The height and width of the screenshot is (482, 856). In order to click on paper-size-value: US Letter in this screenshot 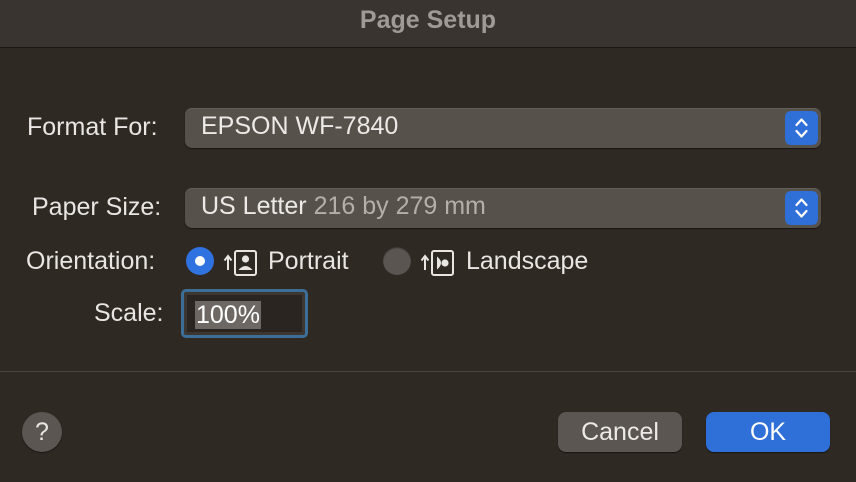, I will do `click(254, 206)`.